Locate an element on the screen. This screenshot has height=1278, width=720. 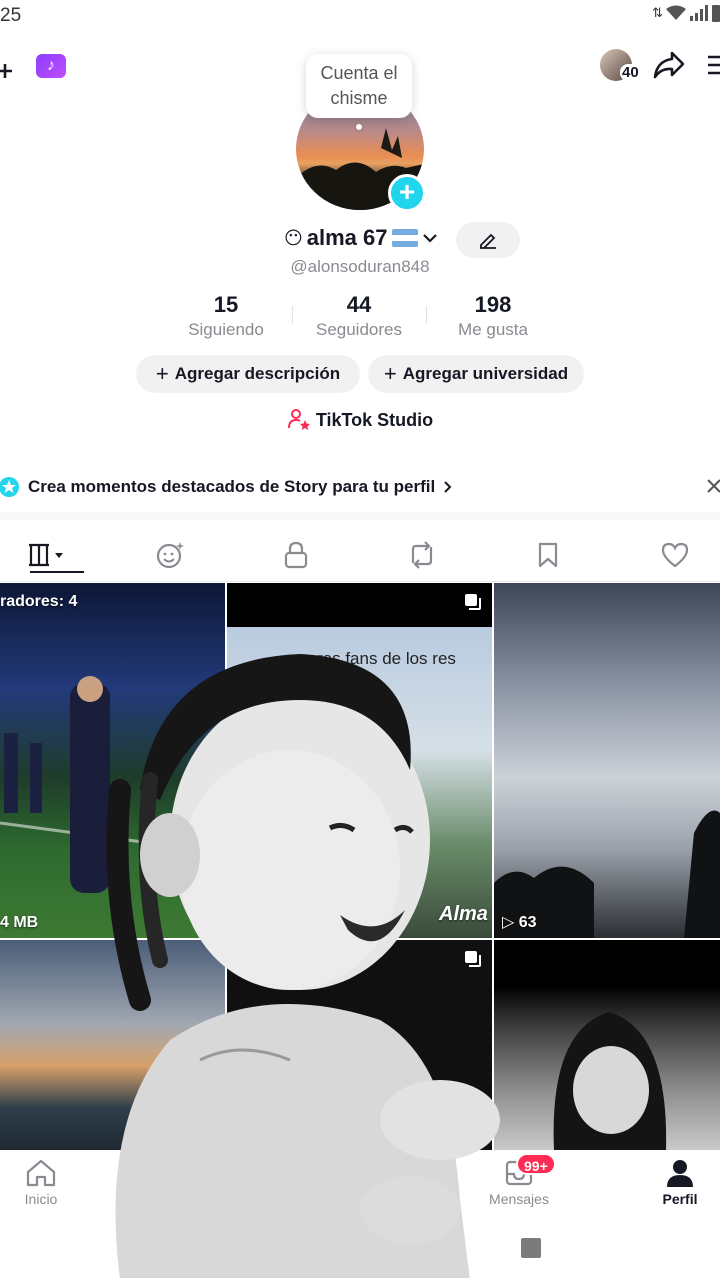
display-name-button: 😶 alma 67 is located at coordinates (361, 238).